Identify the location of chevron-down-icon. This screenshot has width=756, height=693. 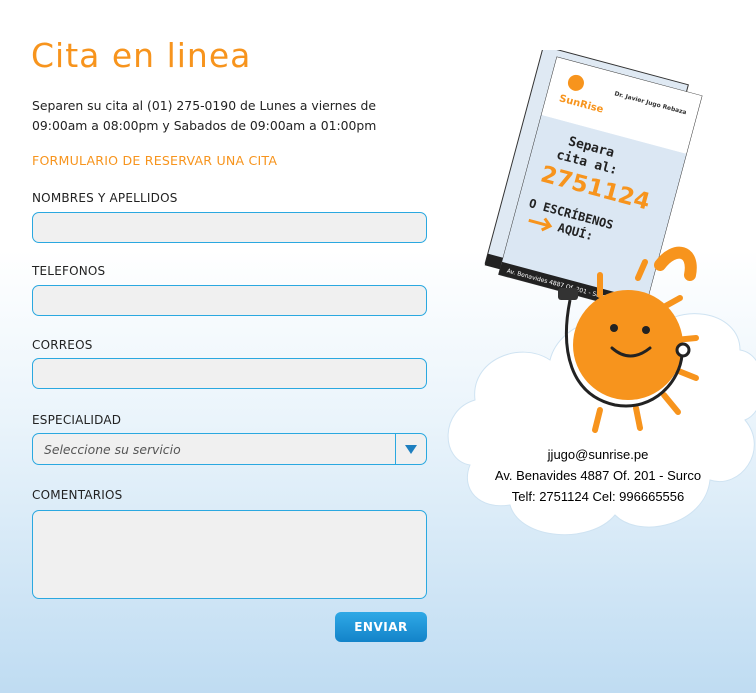
(411, 449).